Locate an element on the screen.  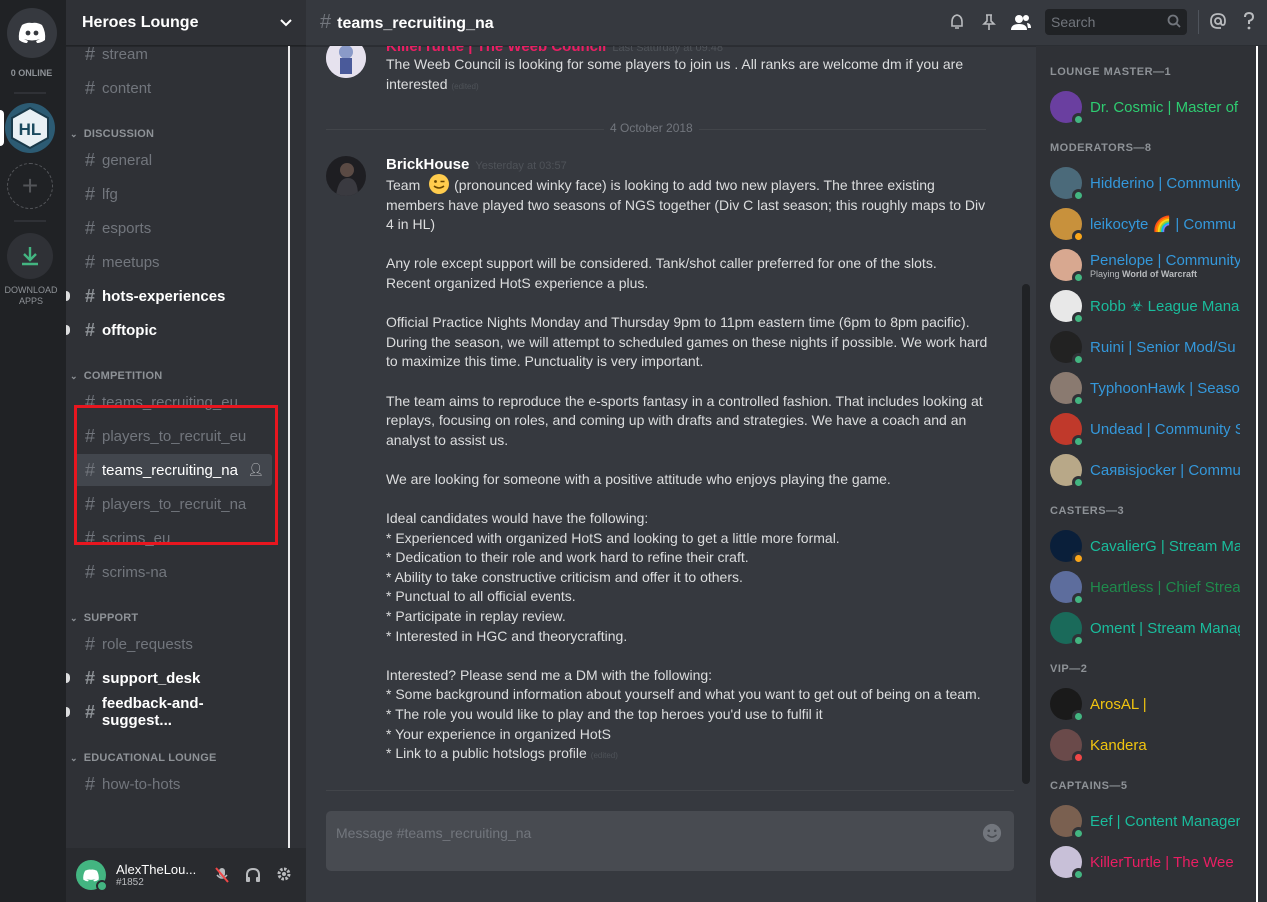
channel-name: meetups is located at coordinates (131, 262).